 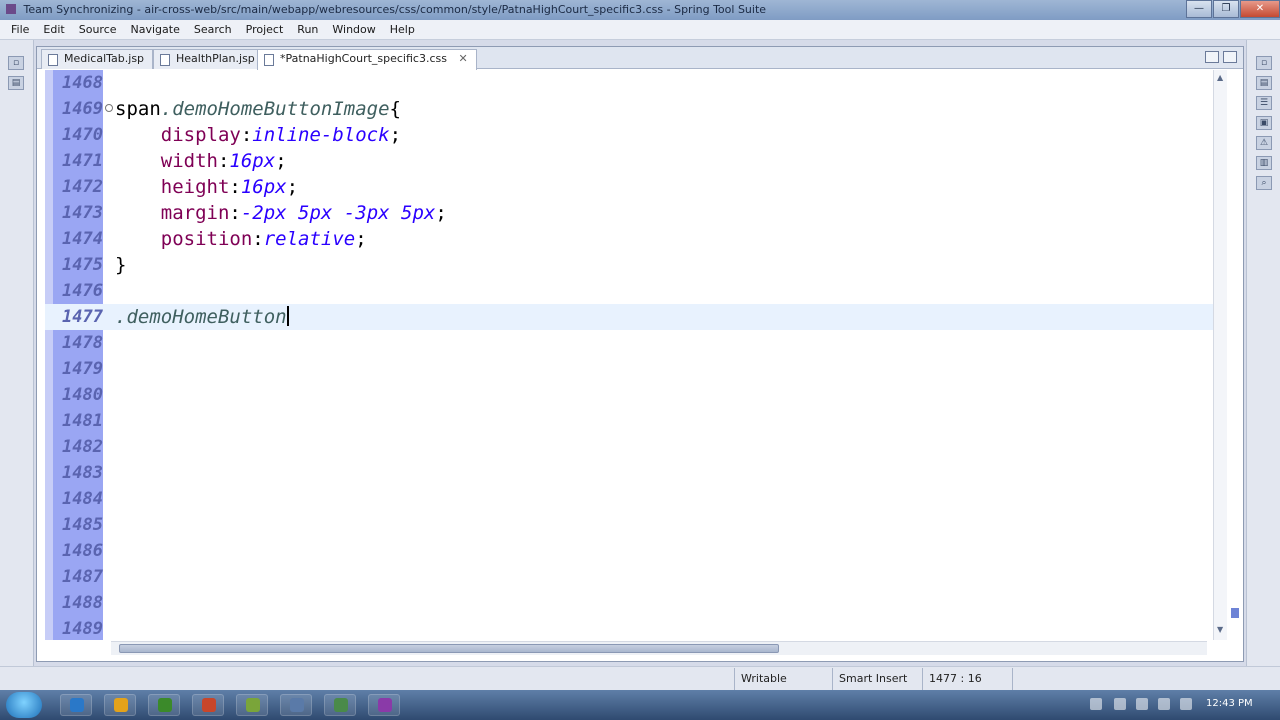 What do you see at coordinates (265, 29) in the screenshot?
I see `menu-project: Project` at bounding box center [265, 29].